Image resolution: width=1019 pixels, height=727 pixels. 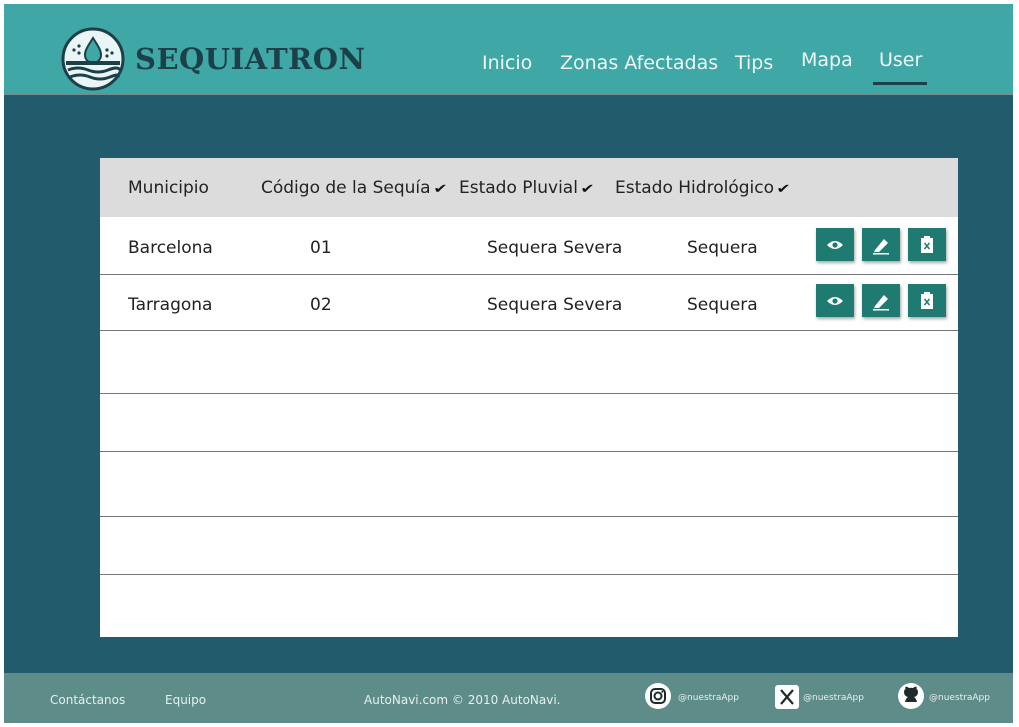 I want to click on github-handle: @nuestraApp, so click(x=959, y=698).